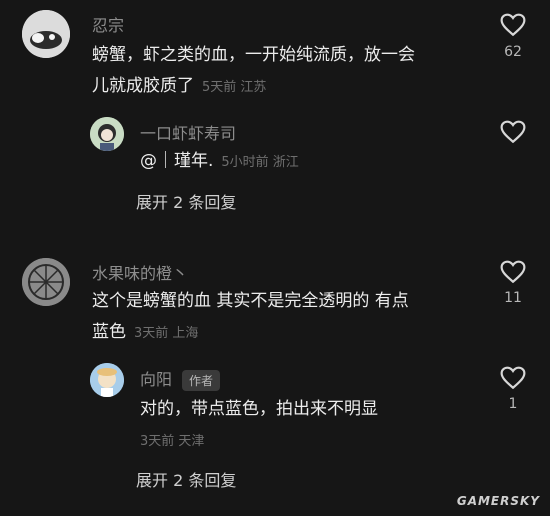 The image size is (550, 516). Describe the element at coordinates (177, 161) in the screenshot. I see `reply-text: @｜瑾年.` at that location.